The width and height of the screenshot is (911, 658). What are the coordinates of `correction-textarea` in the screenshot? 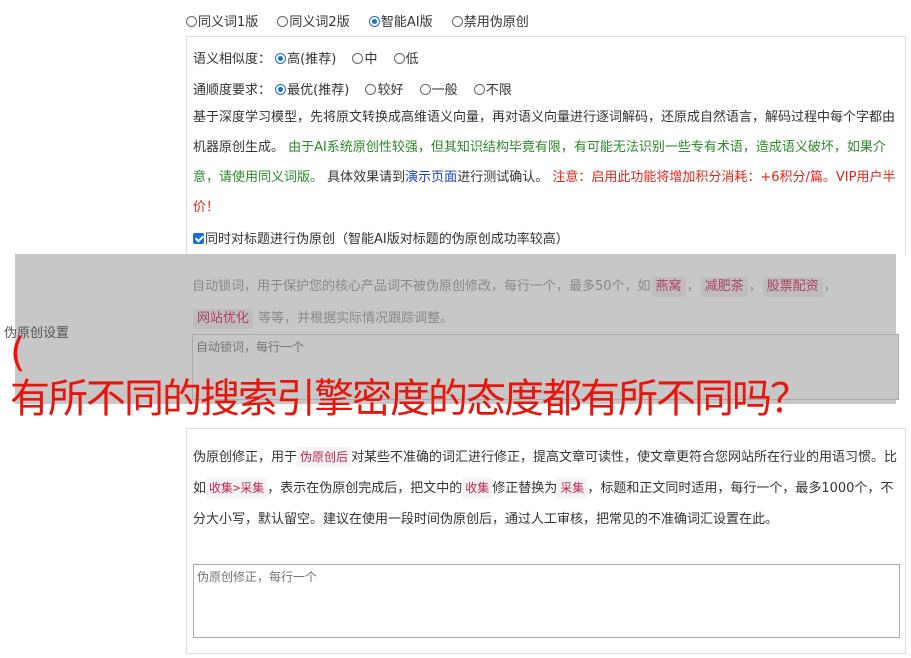 It's located at (546, 601).